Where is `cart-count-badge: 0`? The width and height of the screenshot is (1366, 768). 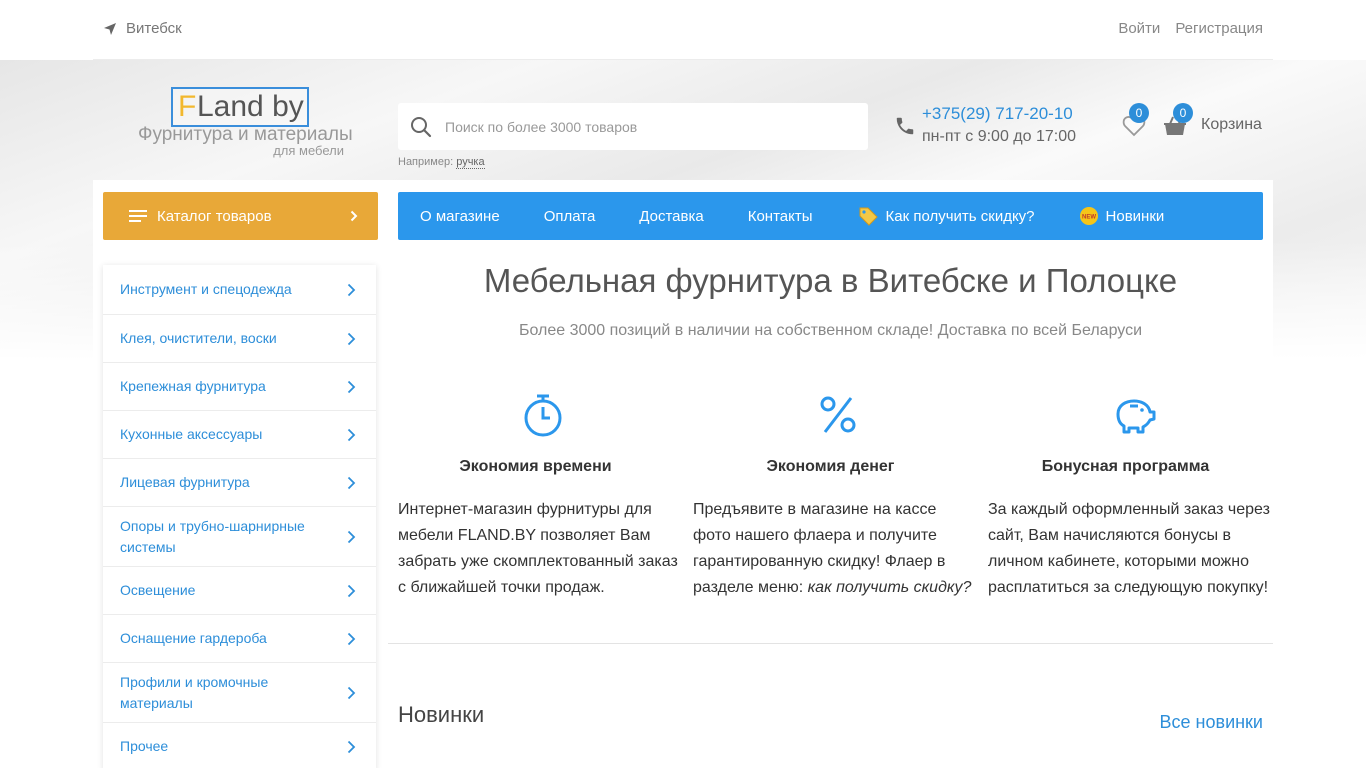 cart-count-badge: 0 is located at coordinates (1183, 113).